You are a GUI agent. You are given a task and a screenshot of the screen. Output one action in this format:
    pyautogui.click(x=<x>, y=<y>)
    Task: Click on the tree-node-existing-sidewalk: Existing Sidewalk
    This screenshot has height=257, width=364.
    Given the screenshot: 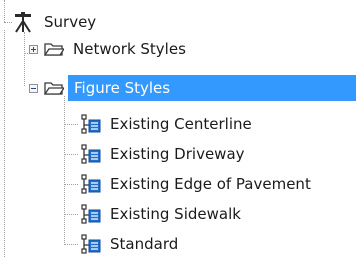 What is the action you would take?
    pyautogui.click(x=162, y=214)
    